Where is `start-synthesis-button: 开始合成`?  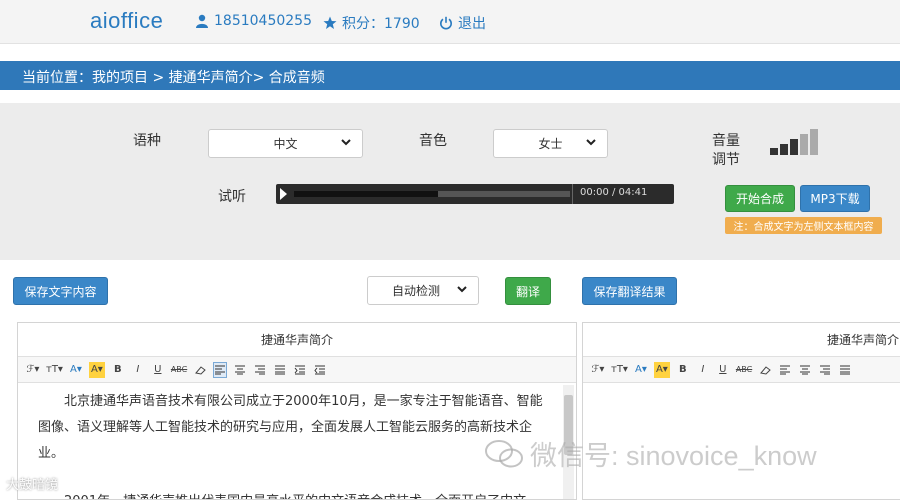 start-synthesis-button: 开始合成 is located at coordinates (760, 198).